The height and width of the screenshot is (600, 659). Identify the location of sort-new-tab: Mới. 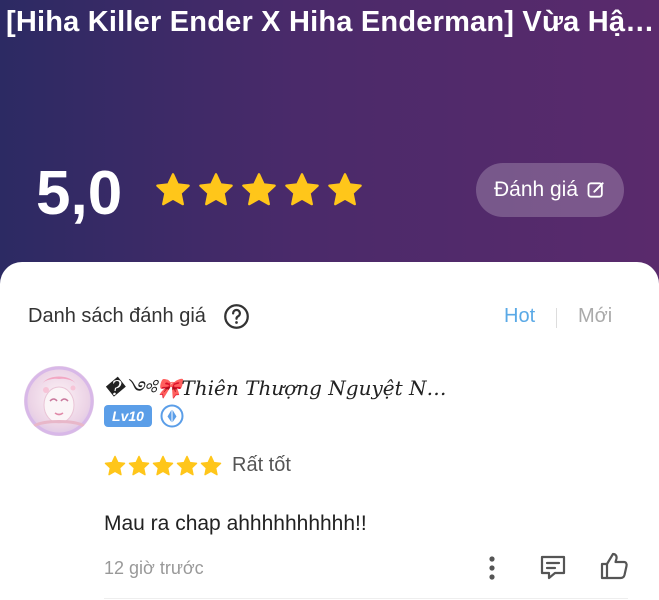
(595, 316).